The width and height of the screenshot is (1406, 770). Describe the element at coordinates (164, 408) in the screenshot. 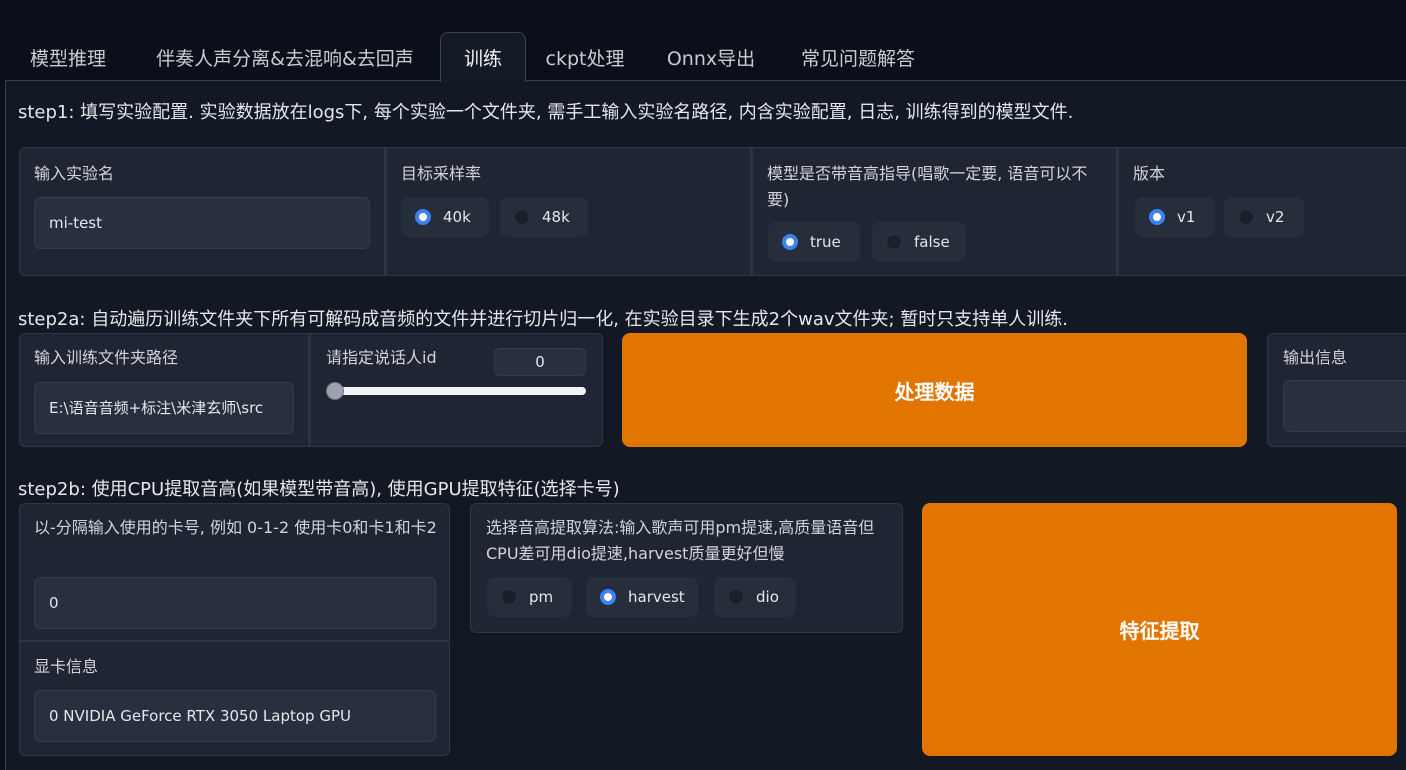

I see `train-folder-input: E:\语音音频+标注\米津玄师\src` at that location.